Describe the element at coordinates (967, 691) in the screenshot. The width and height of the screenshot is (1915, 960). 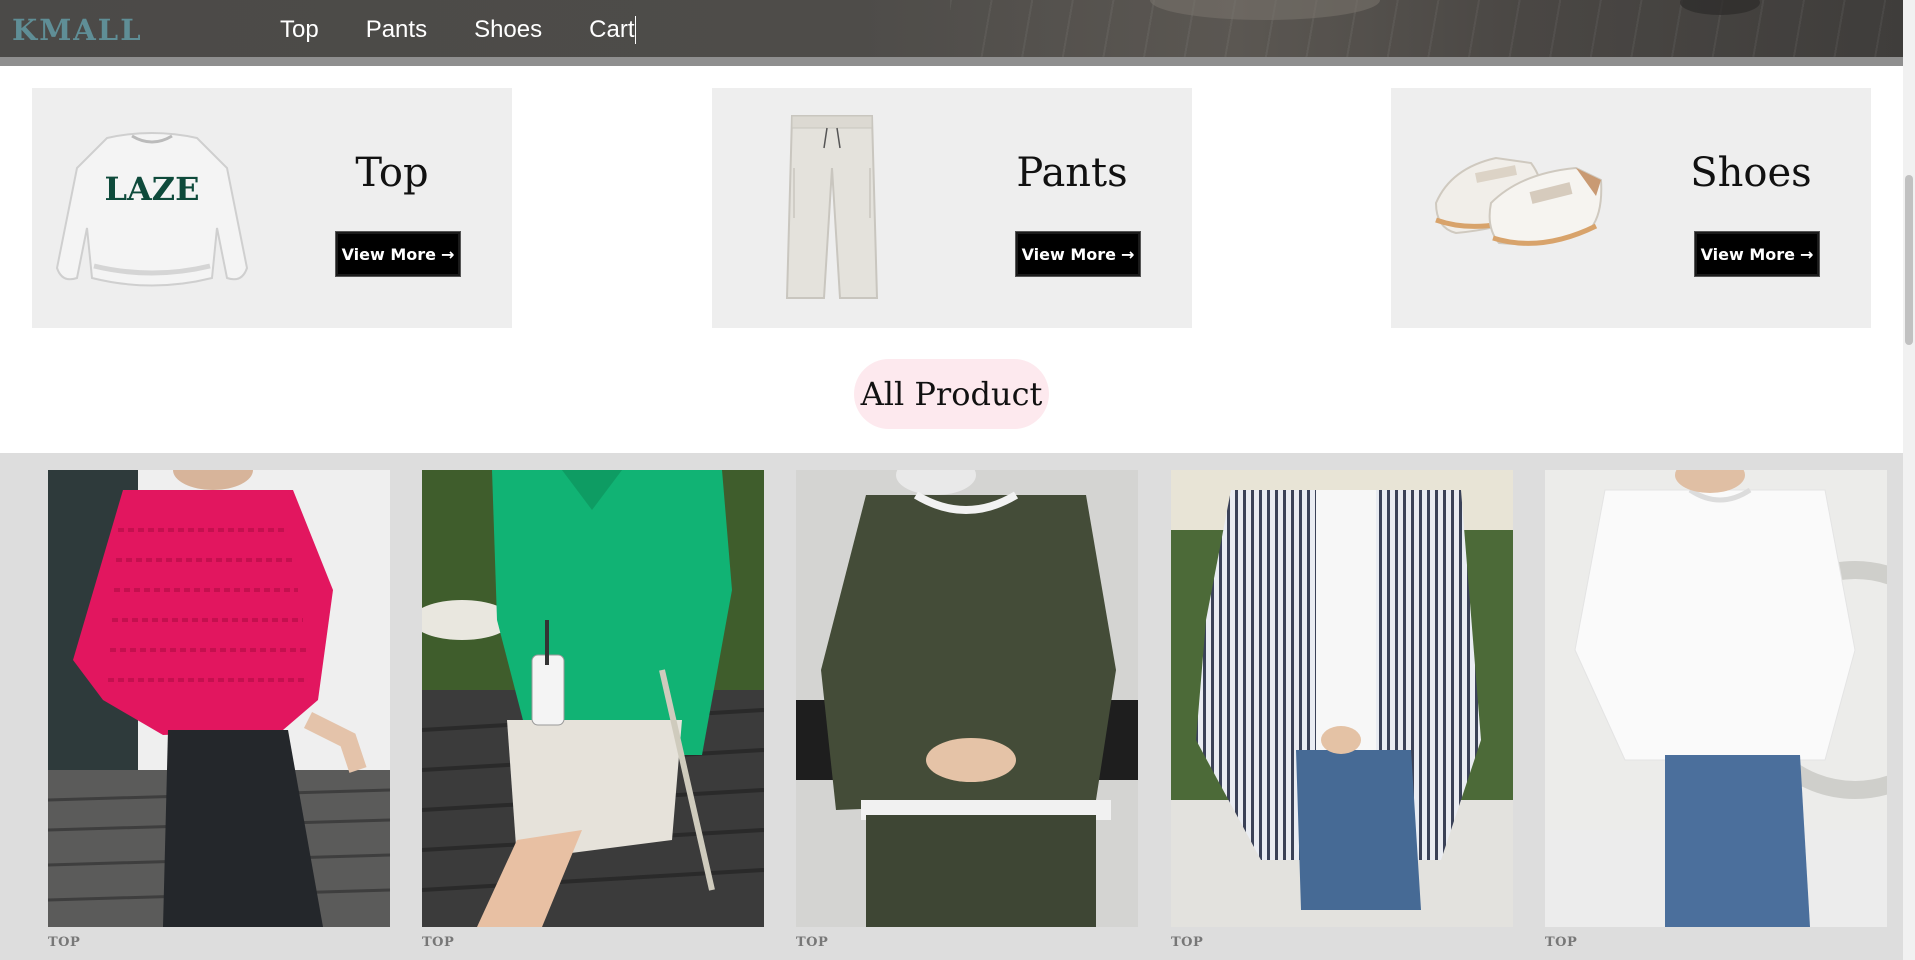
I see `olive-sweatshirt-photo` at that location.